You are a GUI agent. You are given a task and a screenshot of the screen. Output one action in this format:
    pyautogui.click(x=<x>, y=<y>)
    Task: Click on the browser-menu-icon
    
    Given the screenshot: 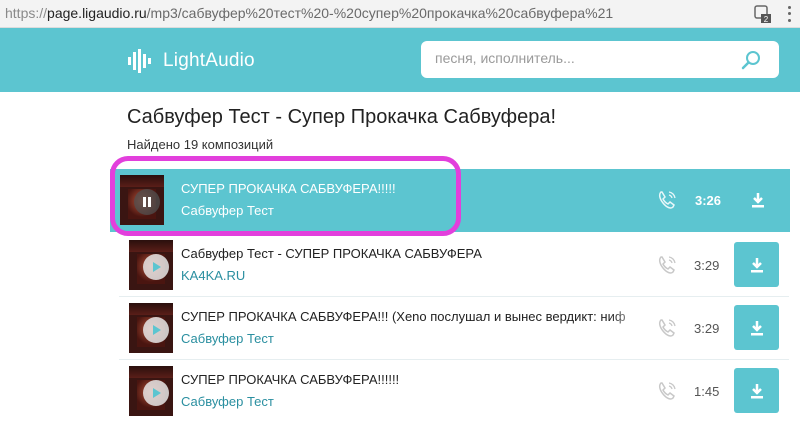 What is the action you would take?
    pyautogui.click(x=789, y=14)
    